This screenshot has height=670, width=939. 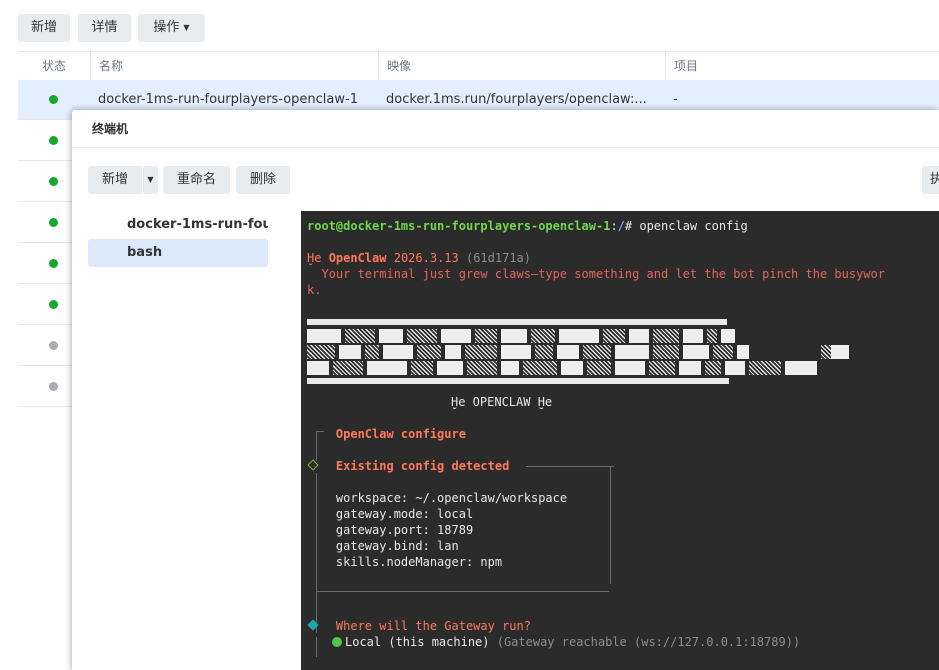 What do you see at coordinates (234, 66) in the screenshot?
I see `column-header-name: 名称` at bounding box center [234, 66].